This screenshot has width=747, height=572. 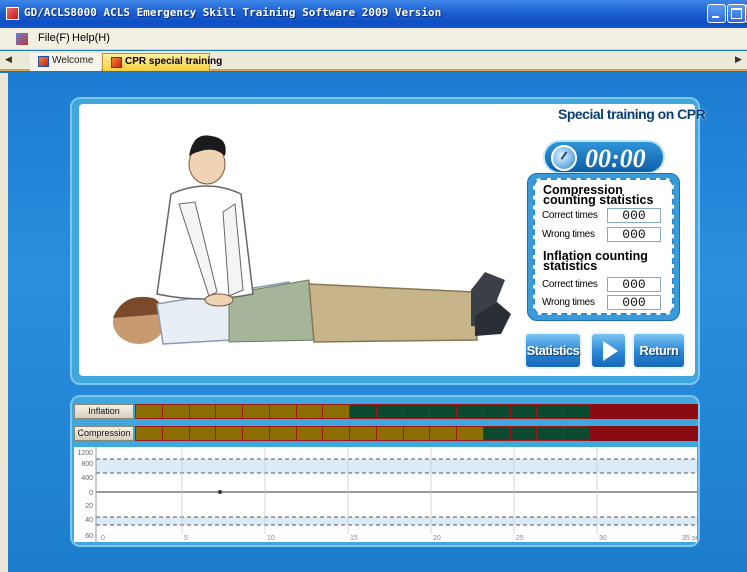 I want to click on tab-scroll-left-icon: ◀, so click(x=8, y=59).